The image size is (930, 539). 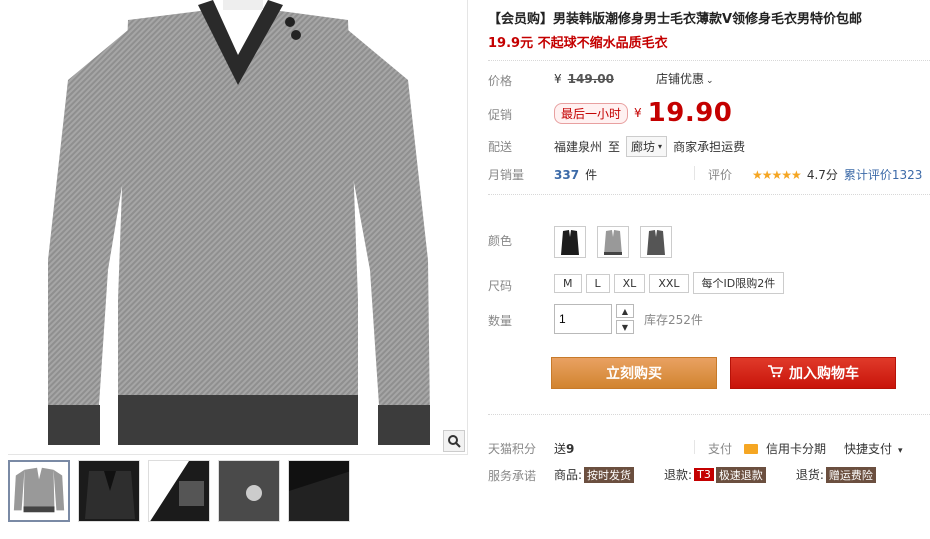 What do you see at coordinates (500, 286) in the screenshot?
I see `size-label: 尺码` at bounding box center [500, 286].